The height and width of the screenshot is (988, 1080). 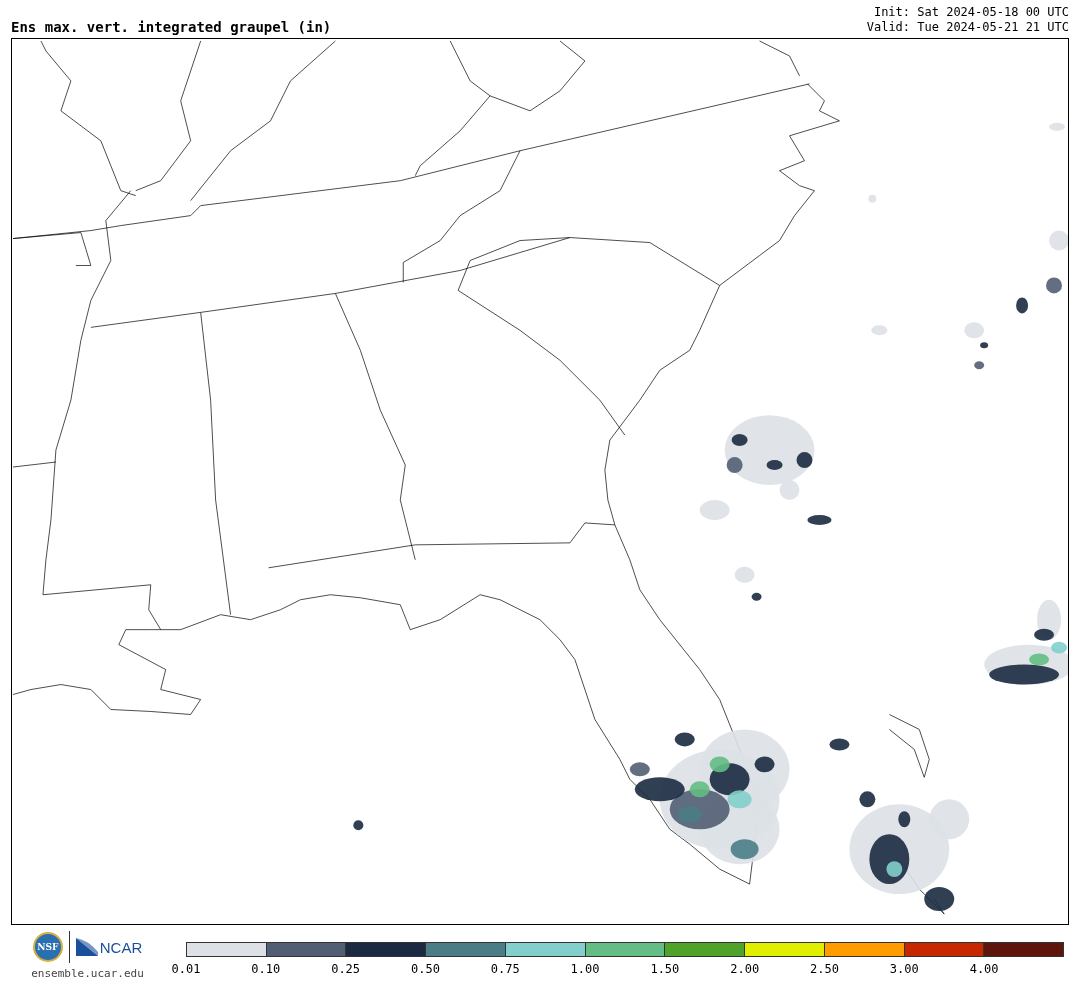 What do you see at coordinates (824, 969) in the screenshot?
I see `colorbar-tick-label: 2.50` at bounding box center [824, 969].